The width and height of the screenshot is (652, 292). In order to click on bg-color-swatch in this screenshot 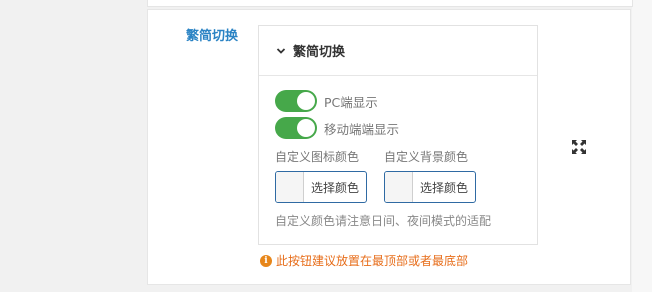, I will do `click(399, 187)`.